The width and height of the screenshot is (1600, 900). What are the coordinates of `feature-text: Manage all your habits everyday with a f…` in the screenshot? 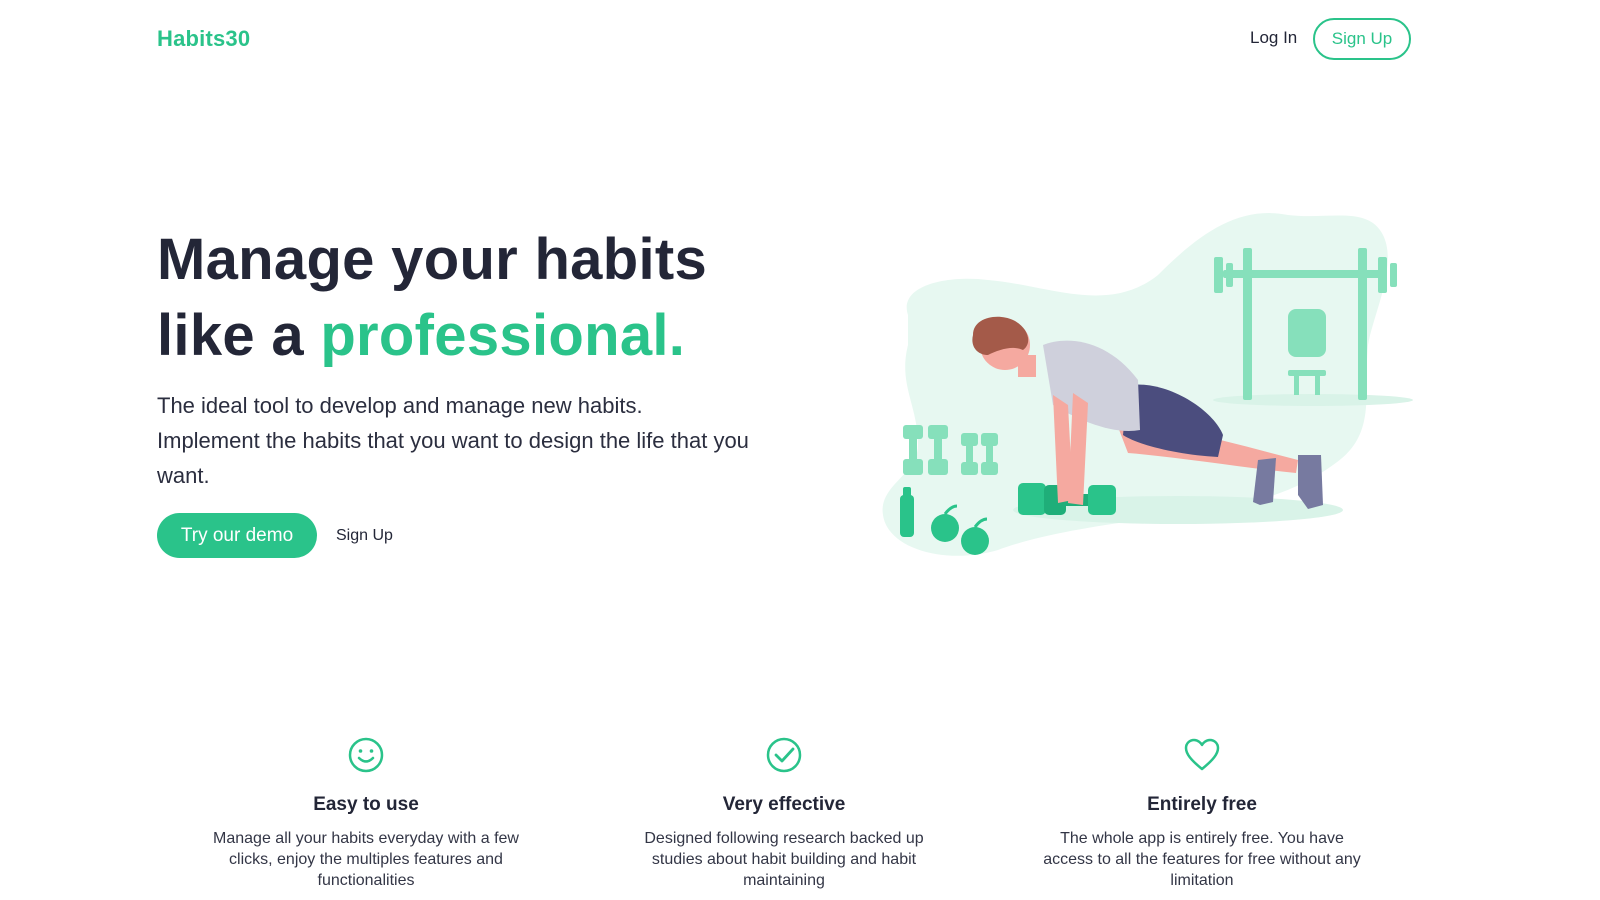 It's located at (366, 859).